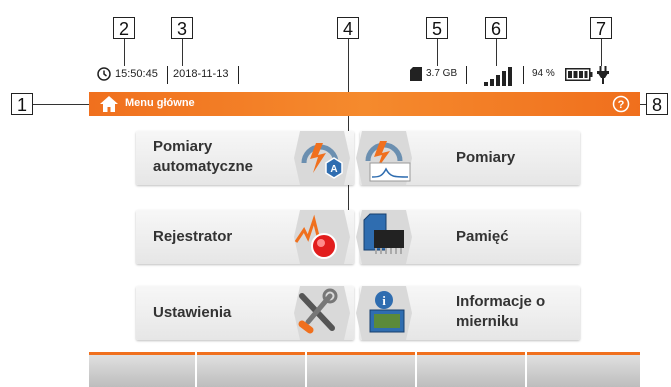 Image resolution: width=671 pixels, height=387 pixels. I want to click on tile-label-line1: Pomiary, so click(183, 146).